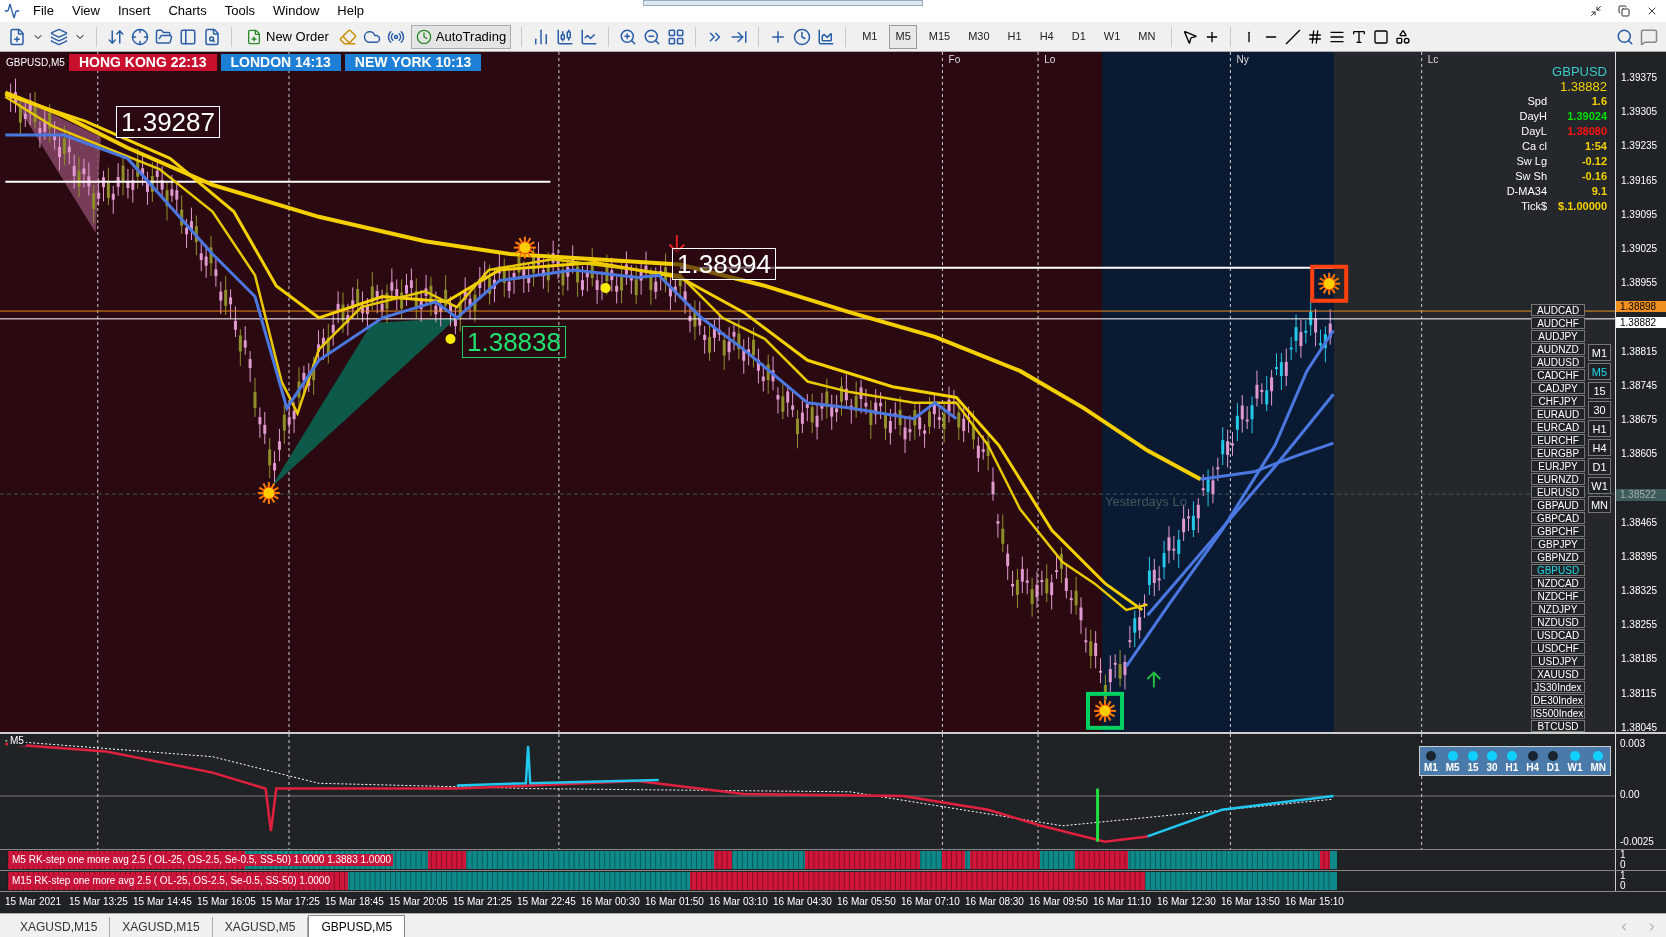 Image resolution: width=1666 pixels, height=937 pixels. I want to click on profiles-icon, so click(59, 36).